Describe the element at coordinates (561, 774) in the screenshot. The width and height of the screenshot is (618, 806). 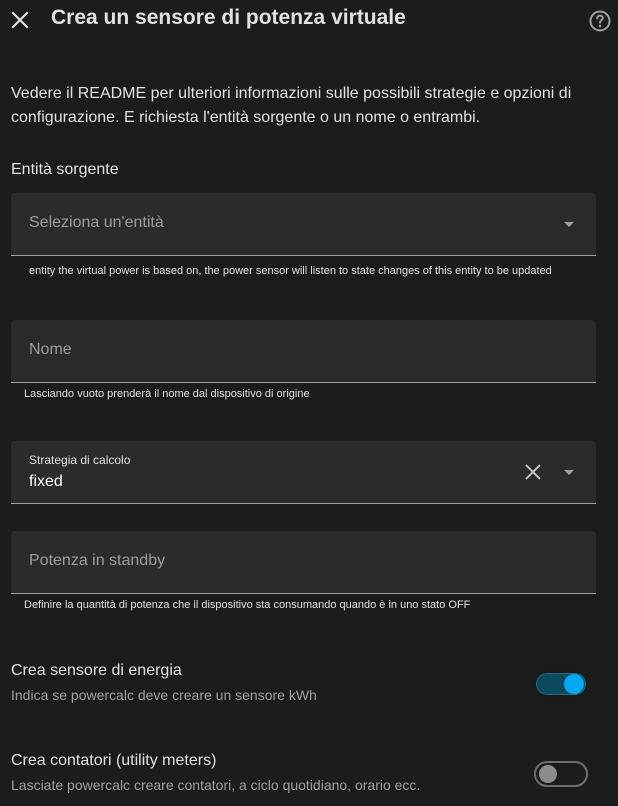
I see `utility-meters-toggle` at that location.